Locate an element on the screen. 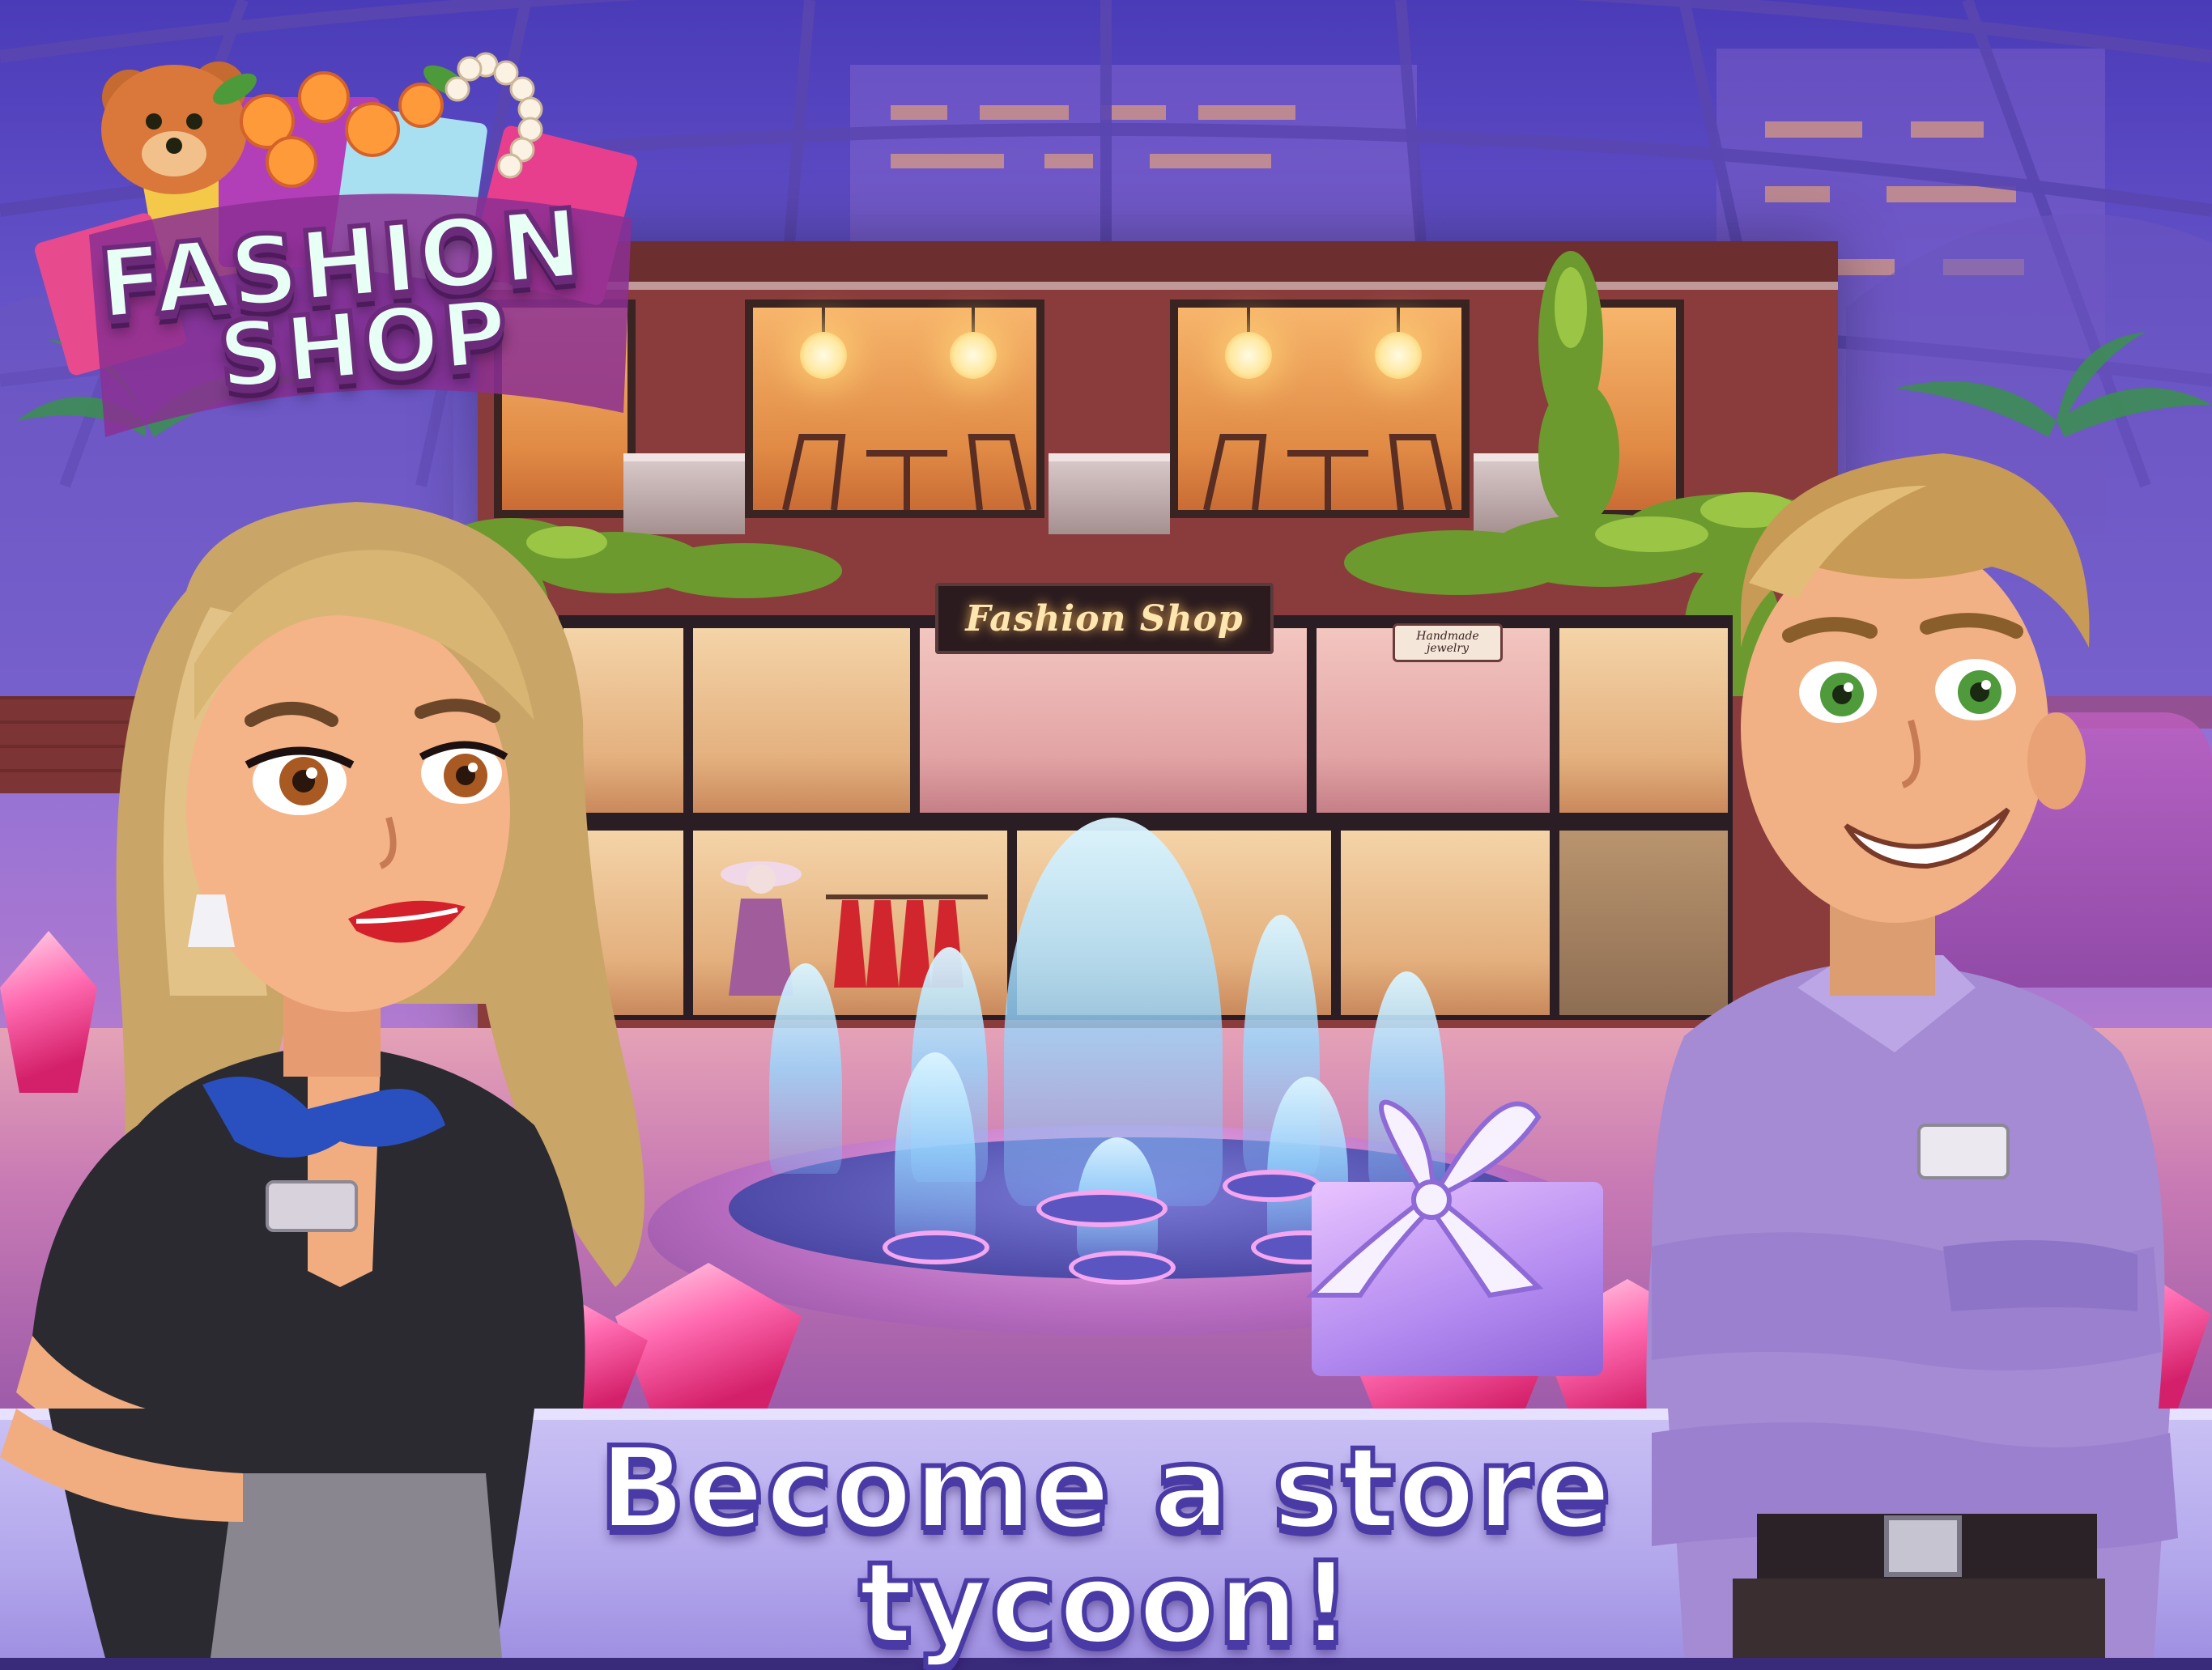 The width and height of the screenshot is (2212, 1670). fashion-shop-sign: Fashion Shop is located at coordinates (1104, 618).